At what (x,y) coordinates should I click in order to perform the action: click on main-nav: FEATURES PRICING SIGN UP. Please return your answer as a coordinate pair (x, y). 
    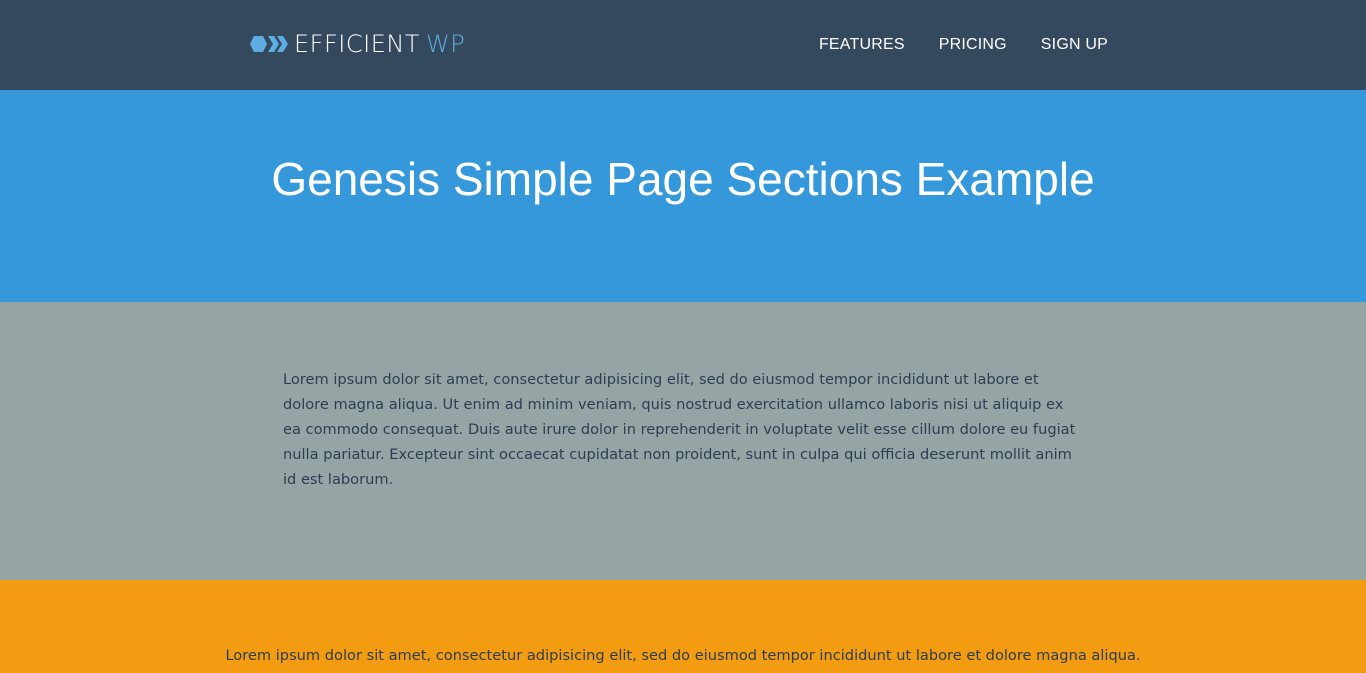
    Looking at the image, I should click on (946, 45).